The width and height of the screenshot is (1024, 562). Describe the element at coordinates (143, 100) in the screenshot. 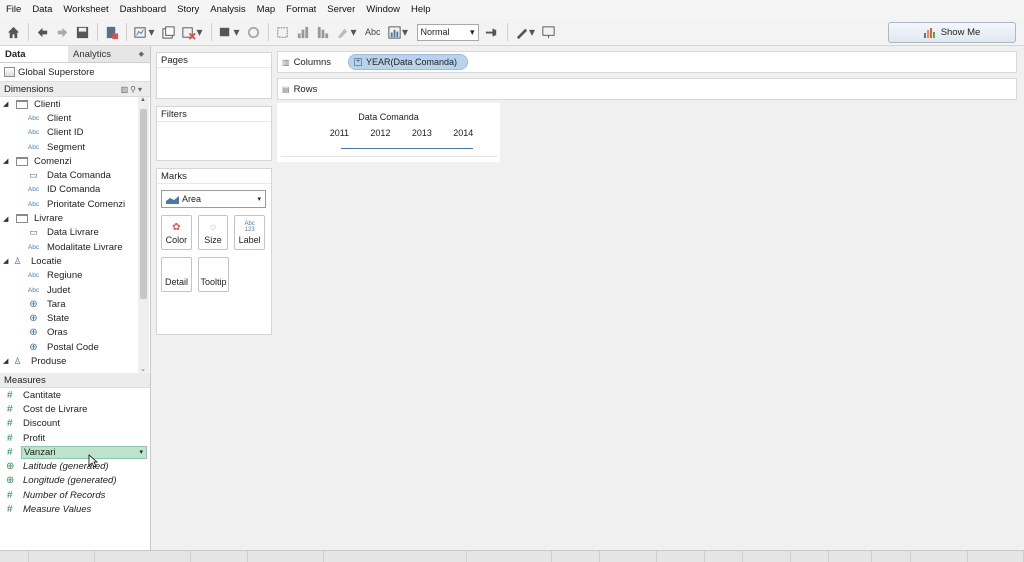

I see `scroll-up-icon: ▲` at that location.